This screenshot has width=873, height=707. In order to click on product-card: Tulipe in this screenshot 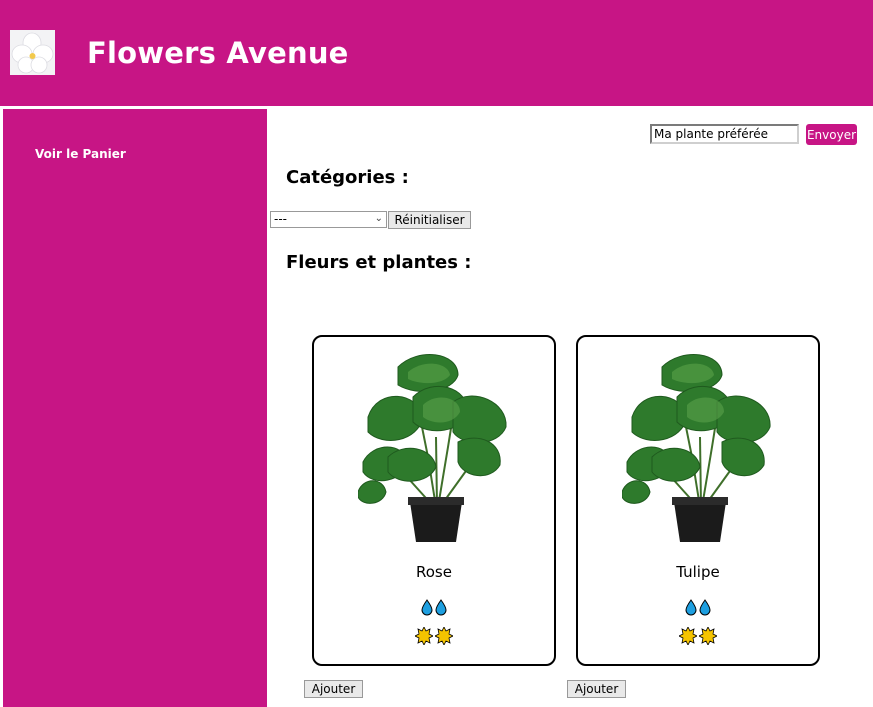, I will do `click(698, 500)`.